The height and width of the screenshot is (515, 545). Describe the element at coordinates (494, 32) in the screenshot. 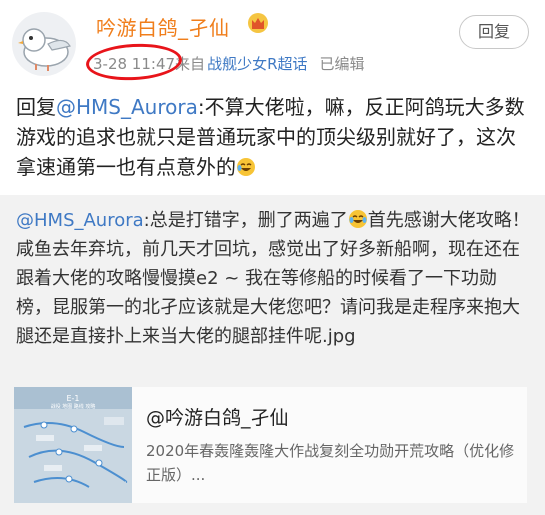

I see `reply-button: 回复` at that location.